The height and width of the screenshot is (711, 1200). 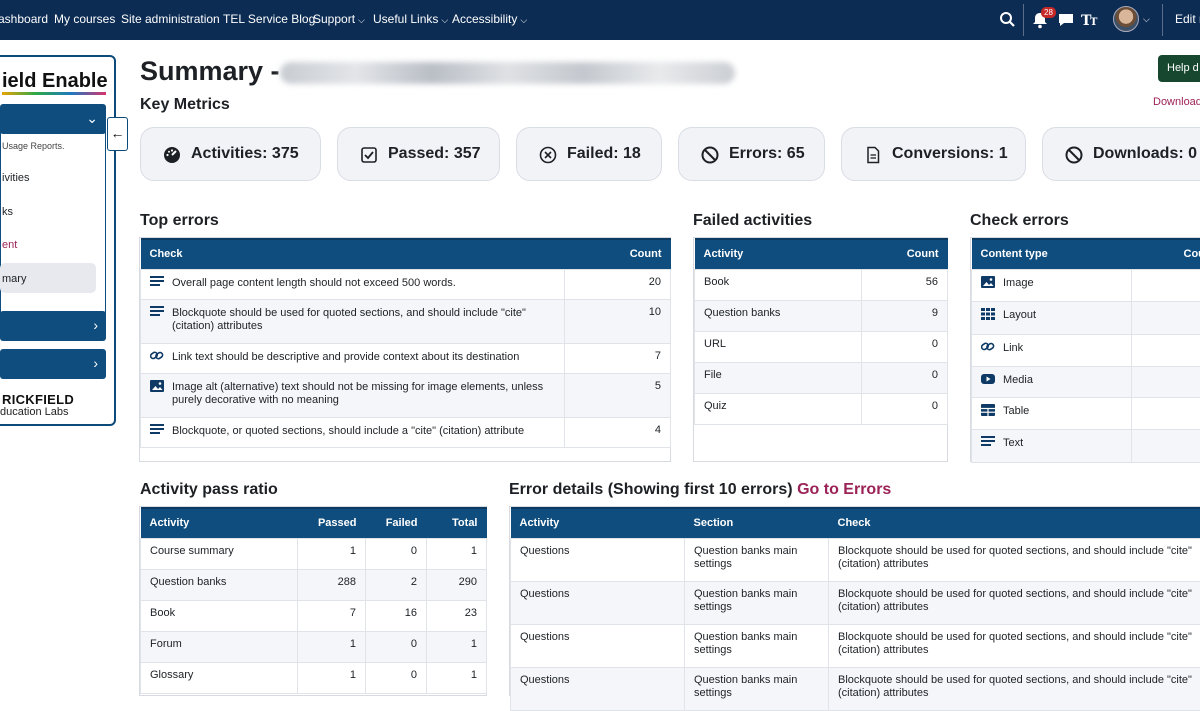 What do you see at coordinates (1090, 20) in the screenshot?
I see `text-size-icon: TT` at bounding box center [1090, 20].